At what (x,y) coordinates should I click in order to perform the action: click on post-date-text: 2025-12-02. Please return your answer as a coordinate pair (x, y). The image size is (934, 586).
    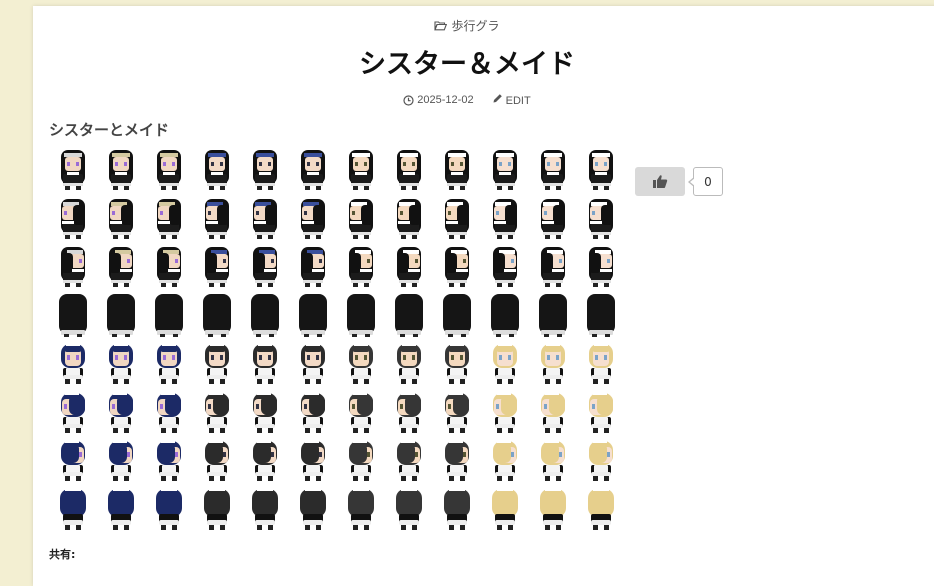
    Looking at the image, I should click on (445, 100).